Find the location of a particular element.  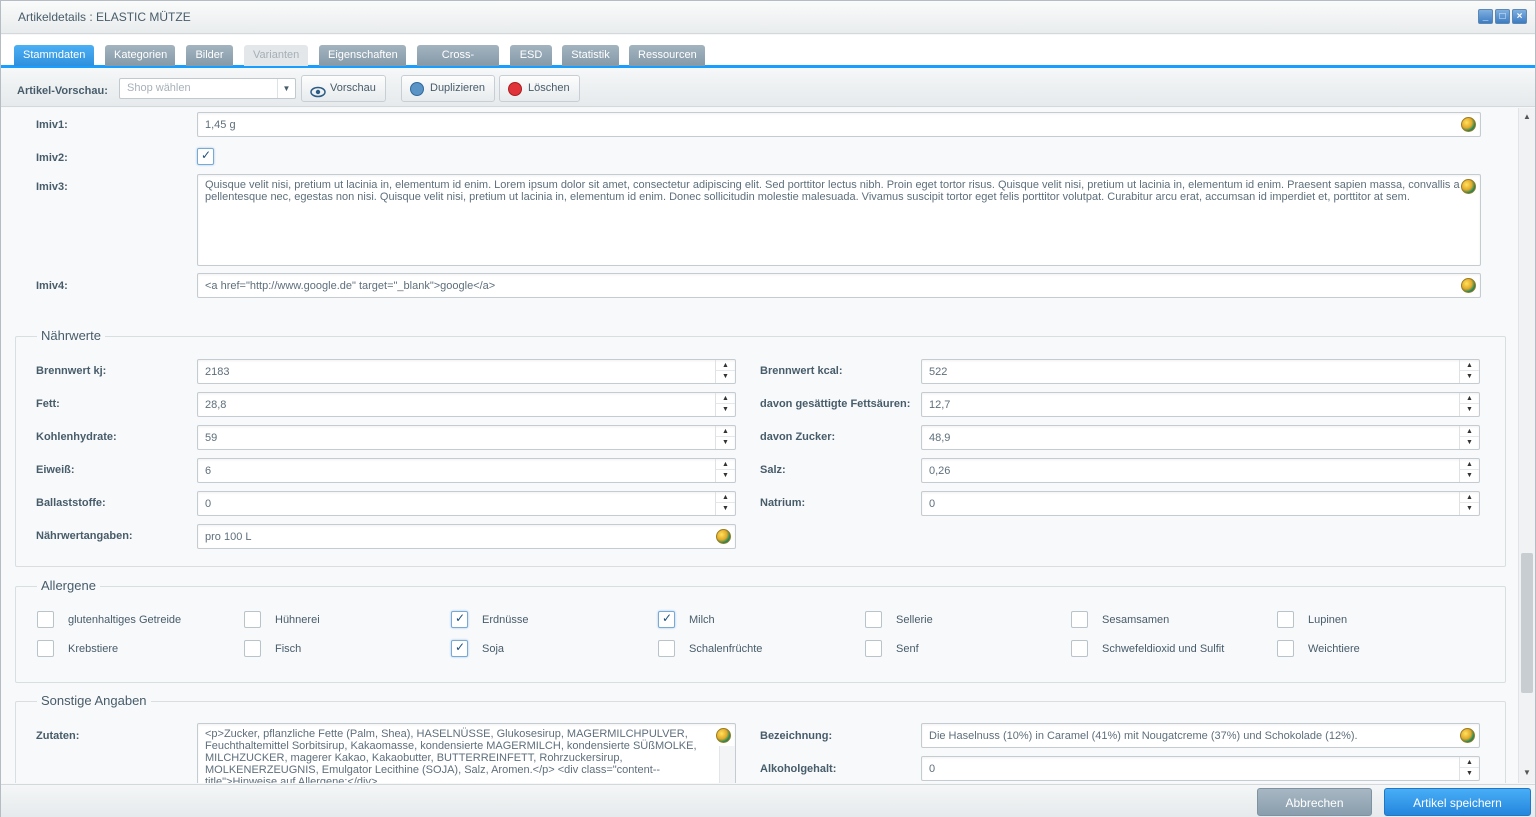

brennwert-kcal-input: 522 ▲ ▼ is located at coordinates (1200, 371).